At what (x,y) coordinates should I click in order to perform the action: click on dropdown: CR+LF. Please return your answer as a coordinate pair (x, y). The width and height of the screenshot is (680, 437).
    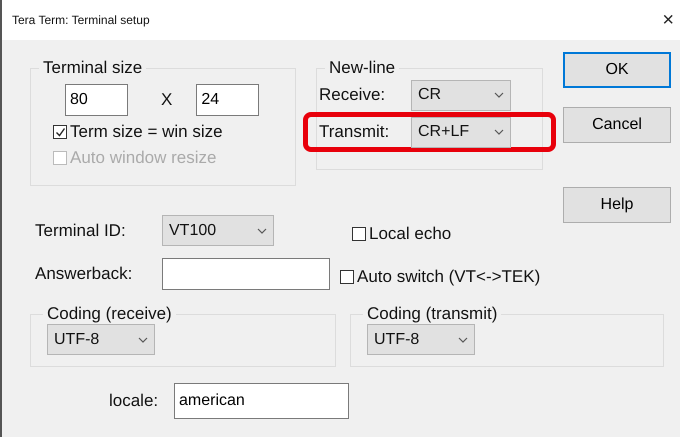
    Looking at the image, I should click on (461, 132).